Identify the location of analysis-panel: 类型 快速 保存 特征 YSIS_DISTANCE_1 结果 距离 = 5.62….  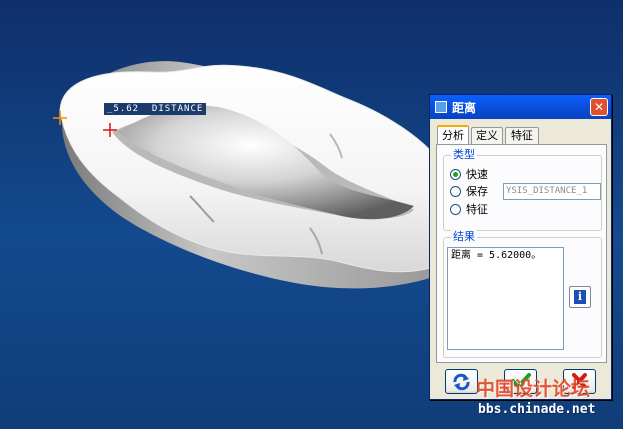
(521, 253).